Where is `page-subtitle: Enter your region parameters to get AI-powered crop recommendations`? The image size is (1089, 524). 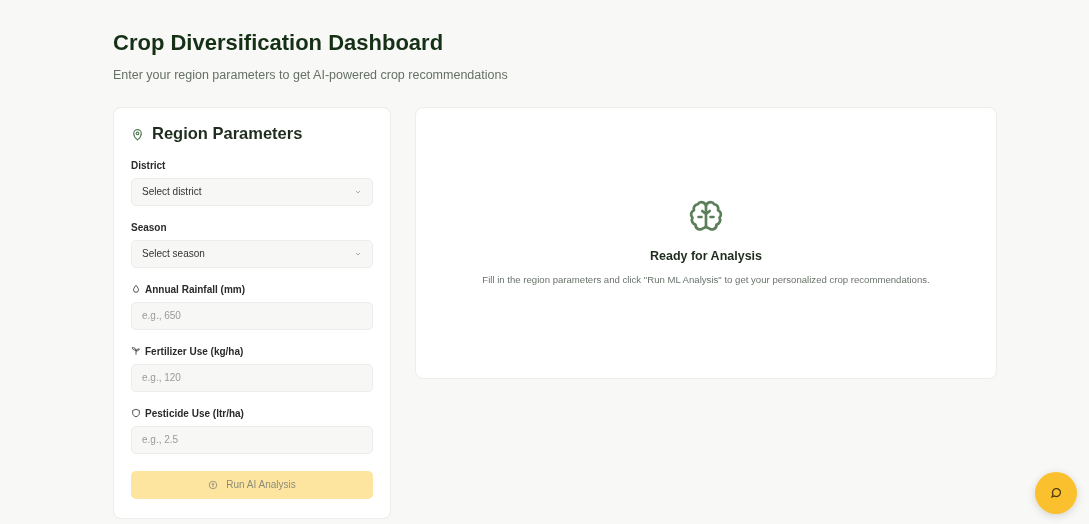 page-subtitle: Enter your region parameters to get AI-powered crop recommendations is located at coordinates (311, 76).